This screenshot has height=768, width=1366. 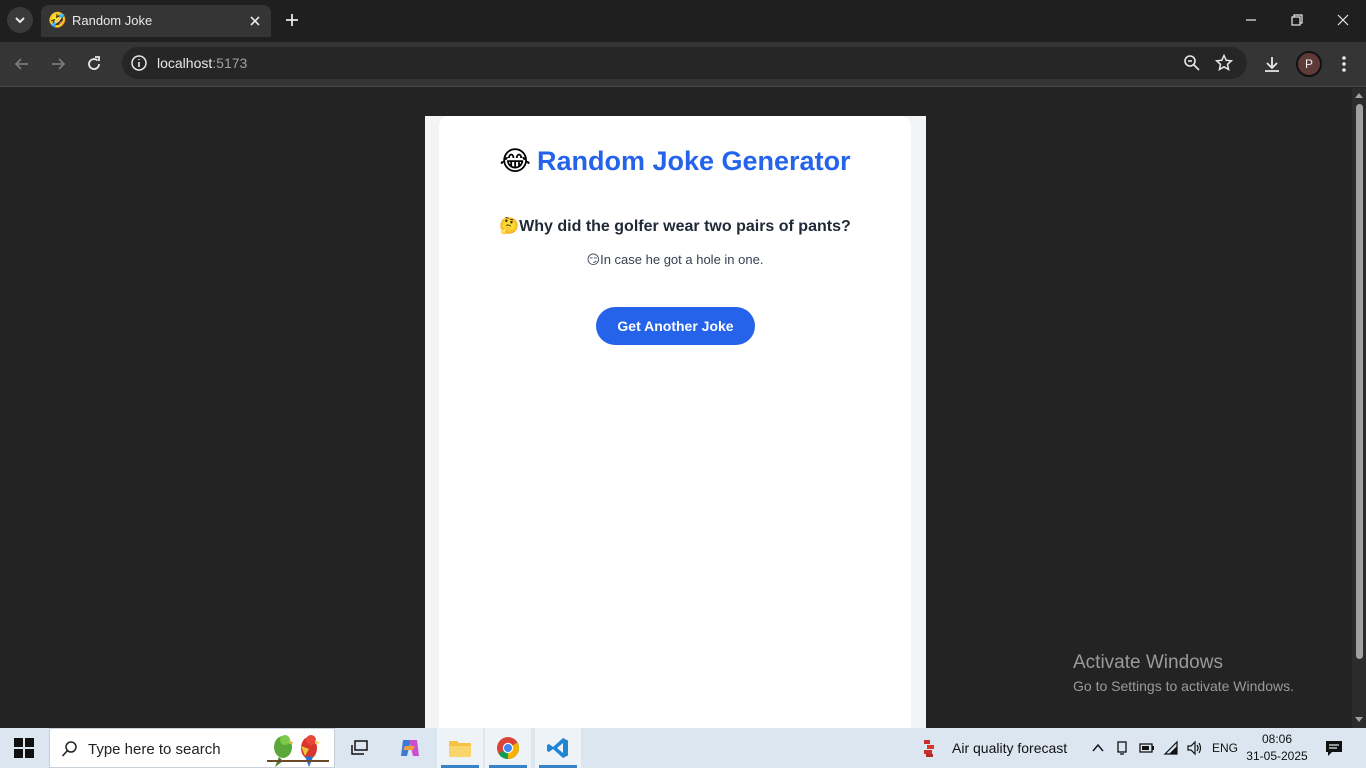 I want to click on search-placeholder: Type here to search, so click(x=154, y=749).